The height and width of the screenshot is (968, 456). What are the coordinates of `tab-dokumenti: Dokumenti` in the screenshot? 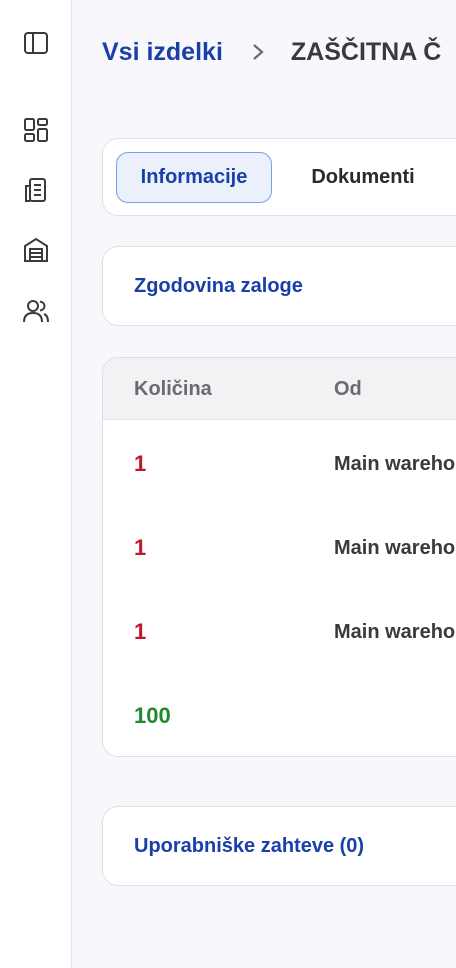 It's located at (363, 177).